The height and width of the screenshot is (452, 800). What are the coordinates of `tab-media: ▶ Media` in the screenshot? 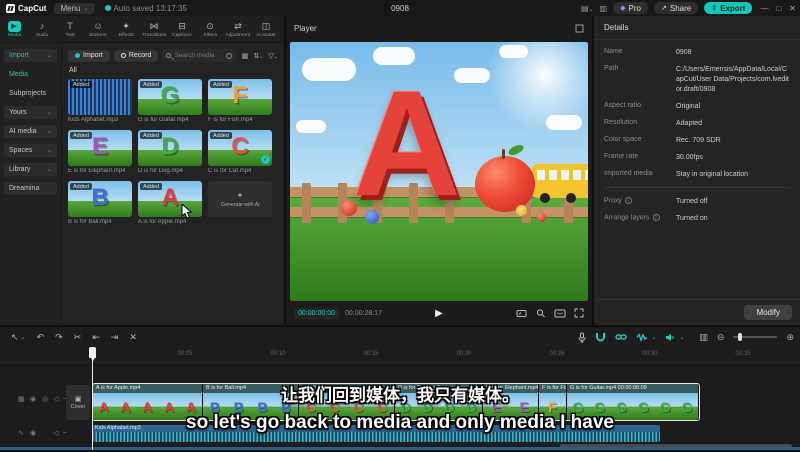 It's located at (14, 29).